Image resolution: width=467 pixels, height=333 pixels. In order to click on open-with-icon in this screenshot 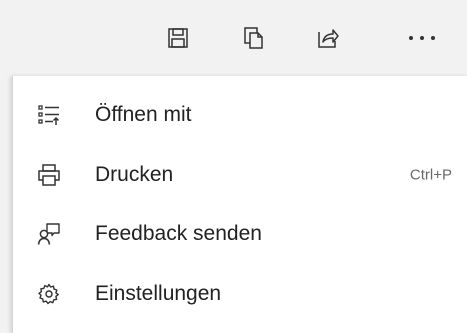, I will do `click(49, 115)`.